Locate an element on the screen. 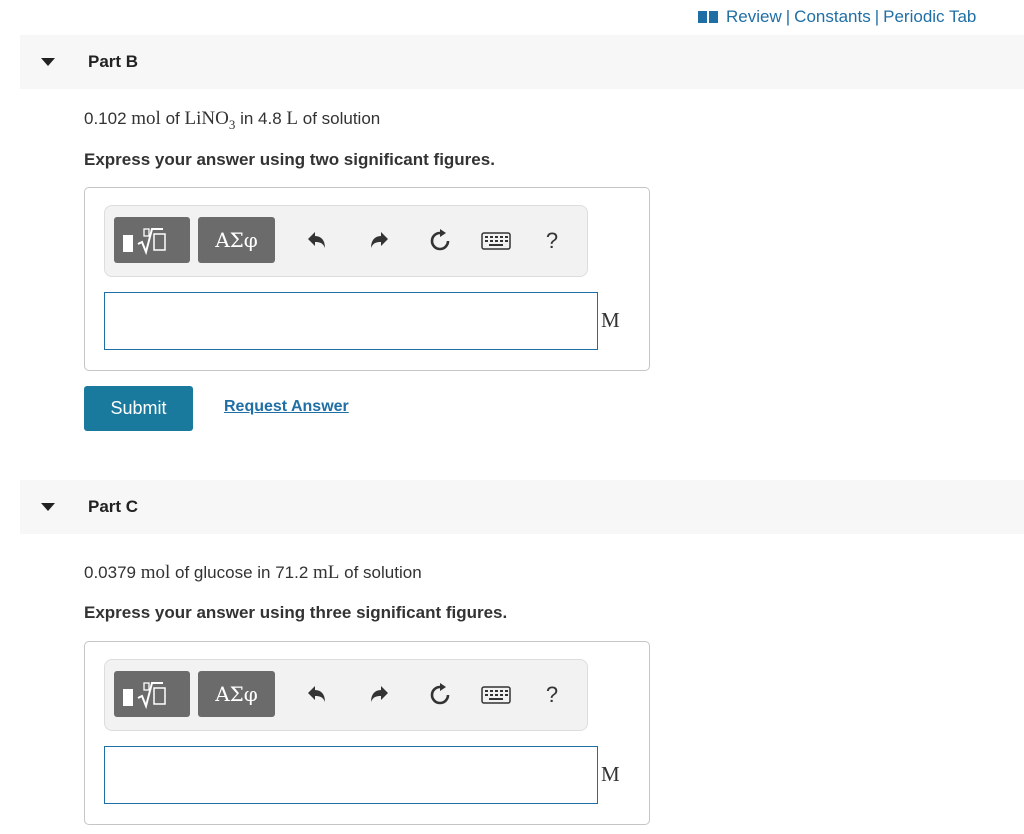 The width and height of the screenshot is (1024, 834). top-links: Review | Constants | Periodic Tab is located at coordinates (837, 18).